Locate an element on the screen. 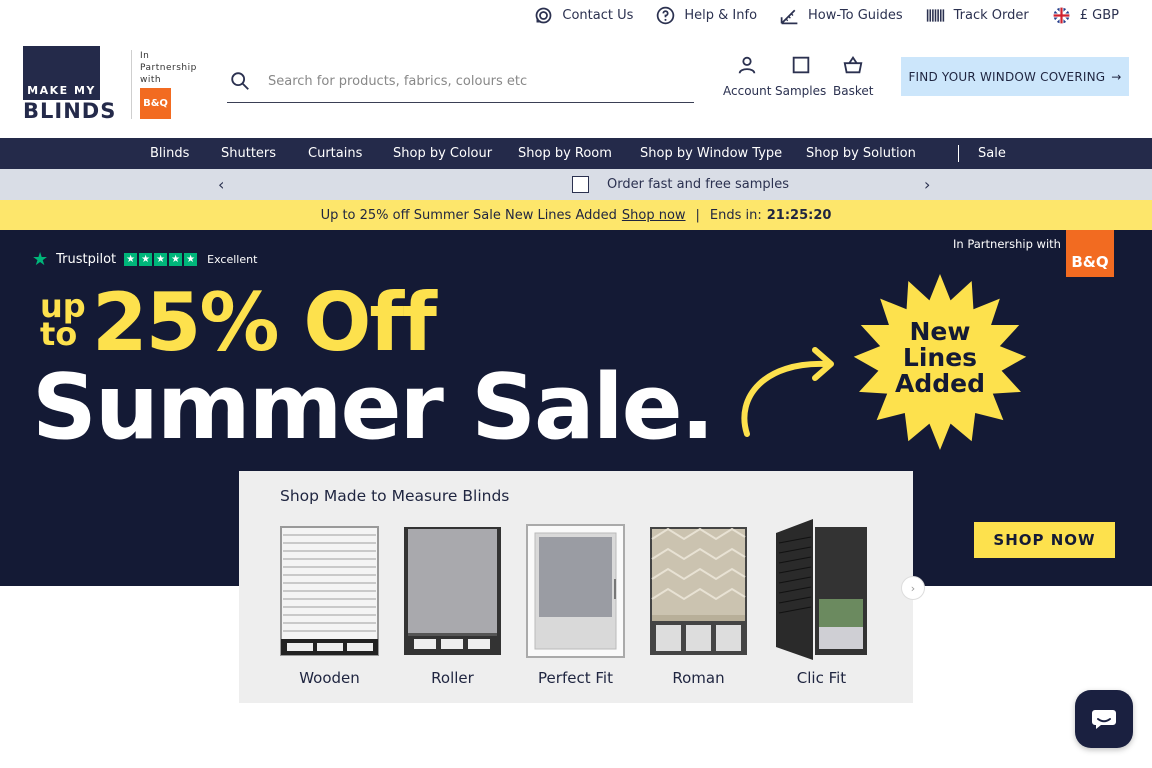 The image size is (1152, 768). chat-bubble-icon is located at coordinates (1104, 719).